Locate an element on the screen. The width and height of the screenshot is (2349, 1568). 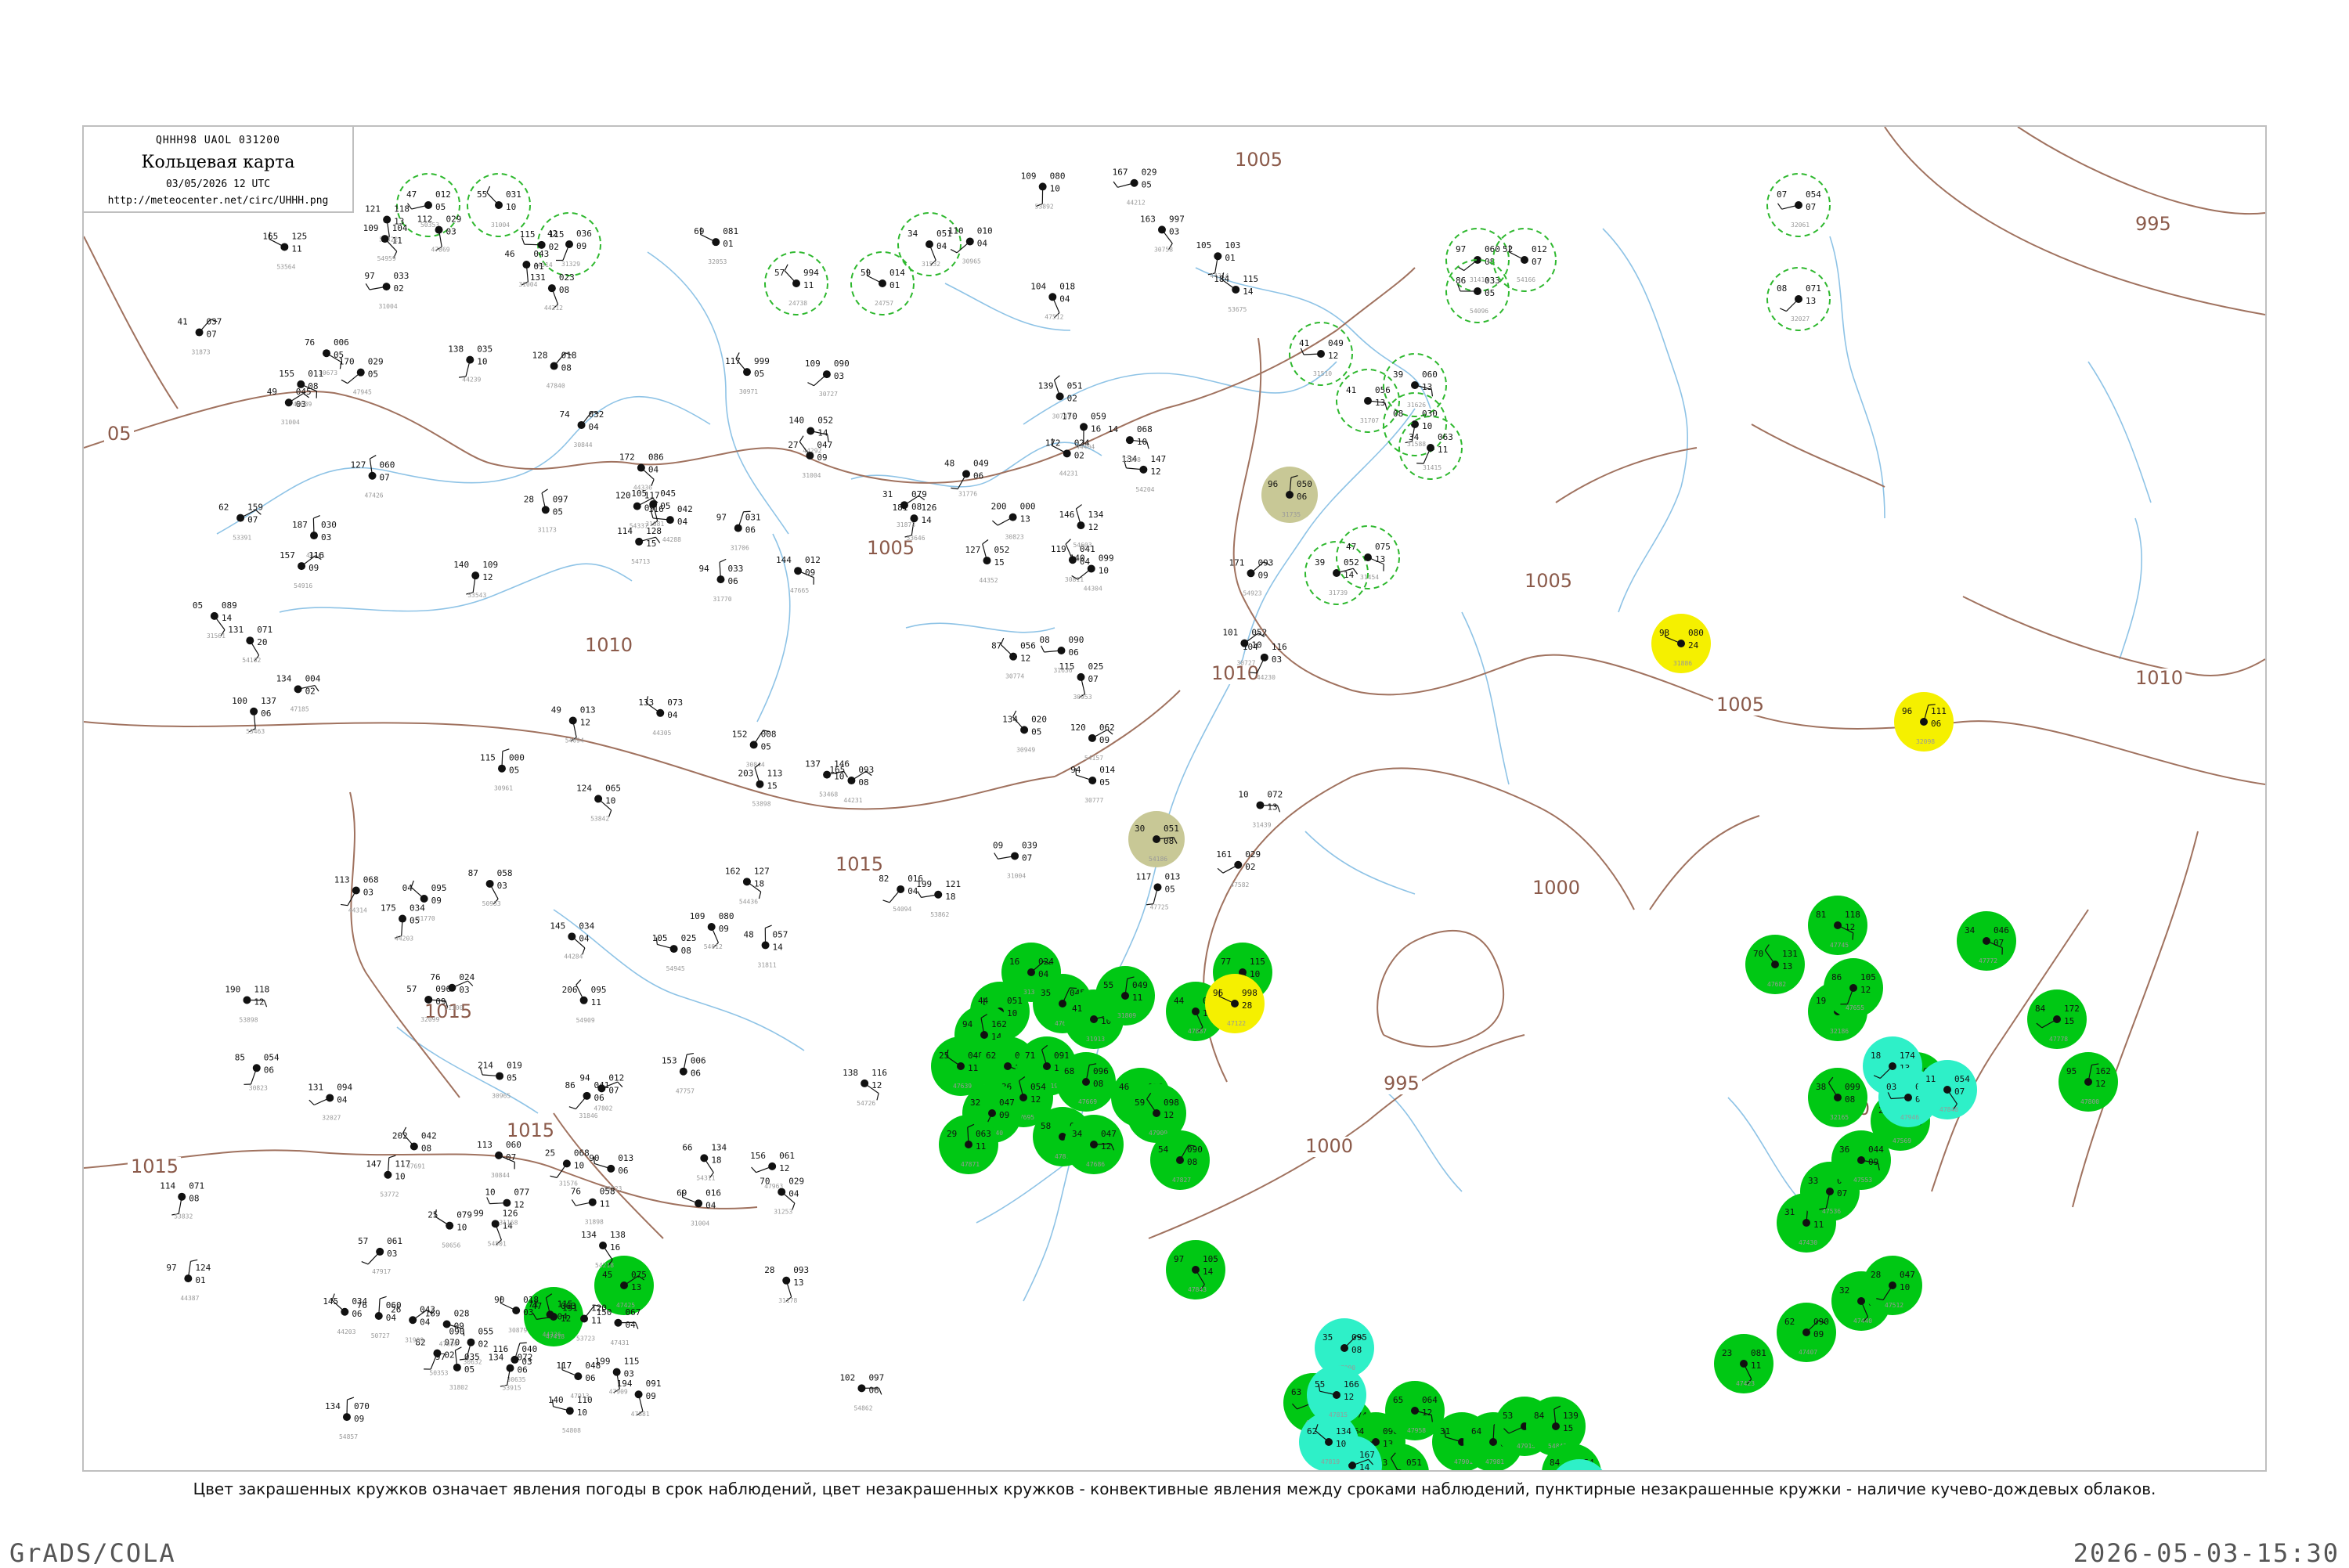
station-obs: 031970631706 is located at coordinates (738, 531).